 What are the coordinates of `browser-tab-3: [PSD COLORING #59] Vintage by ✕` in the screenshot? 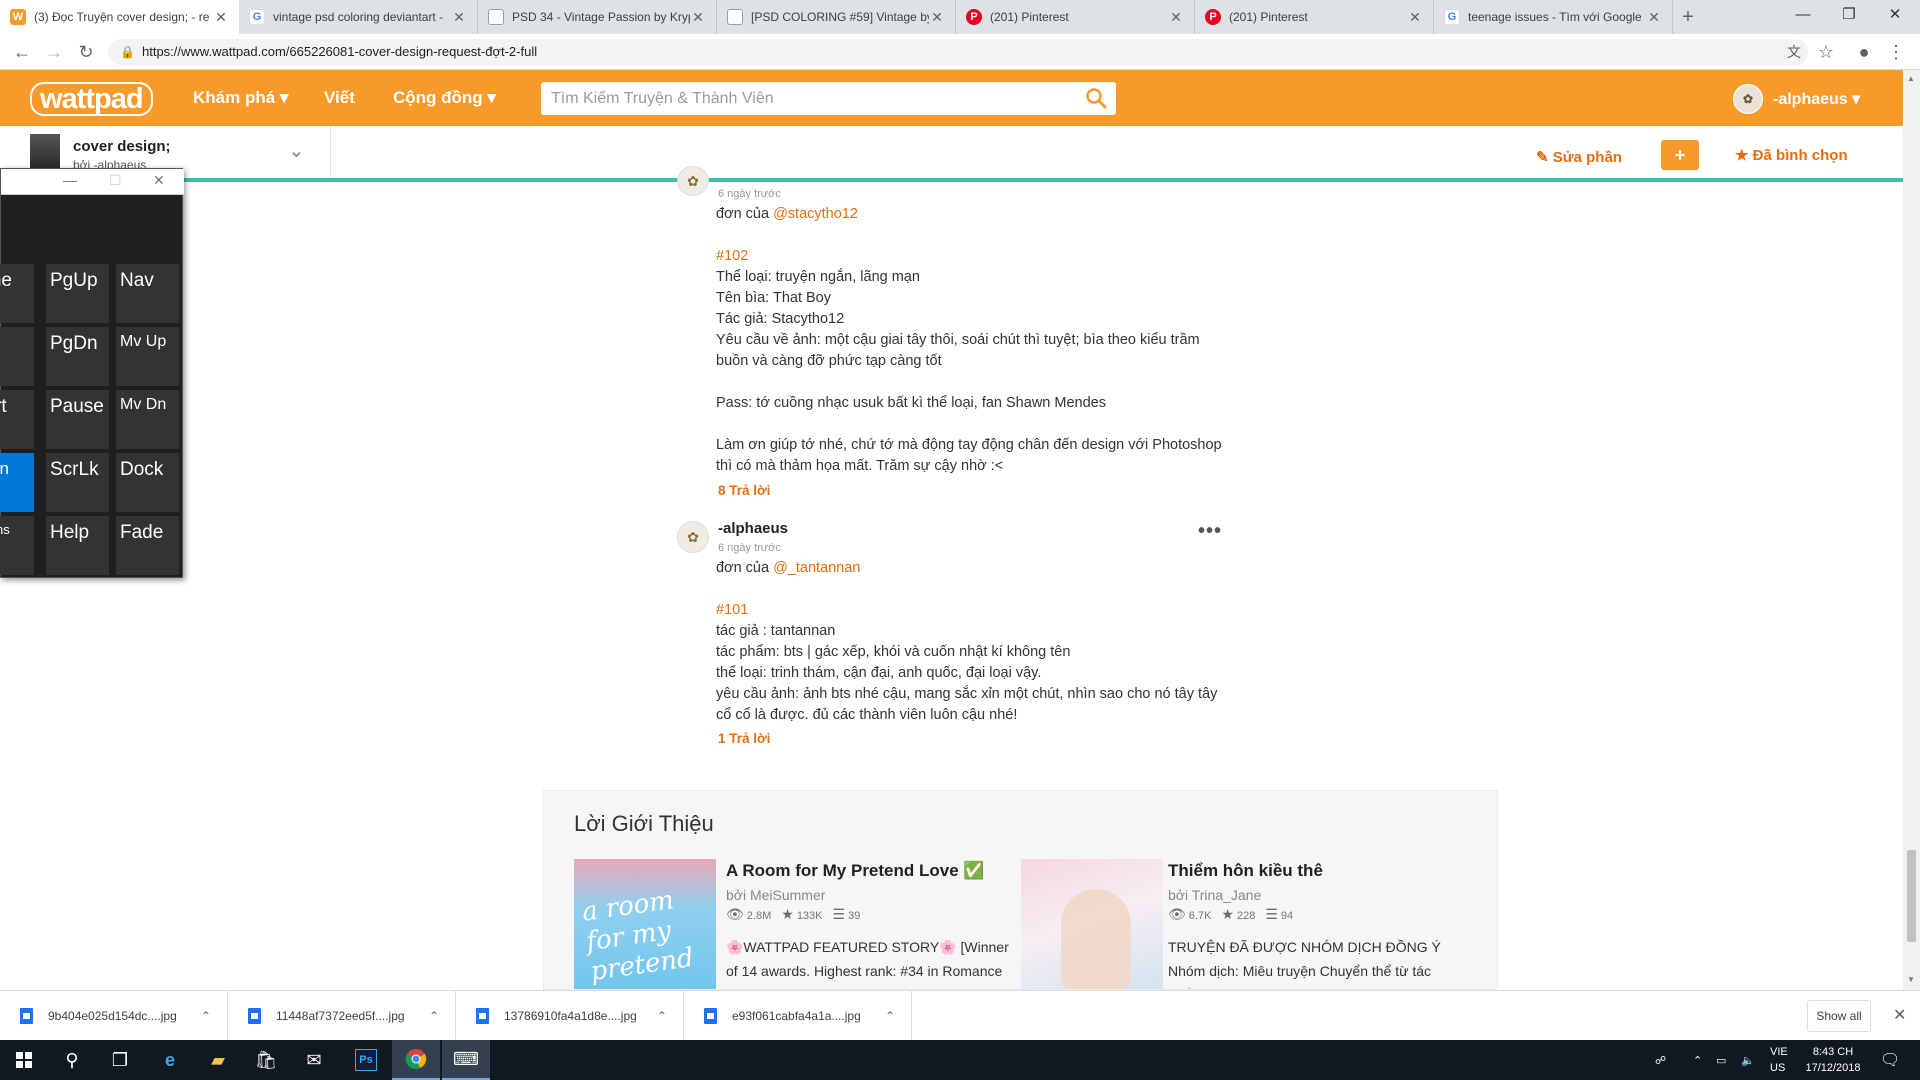 It's located at (836, 17).